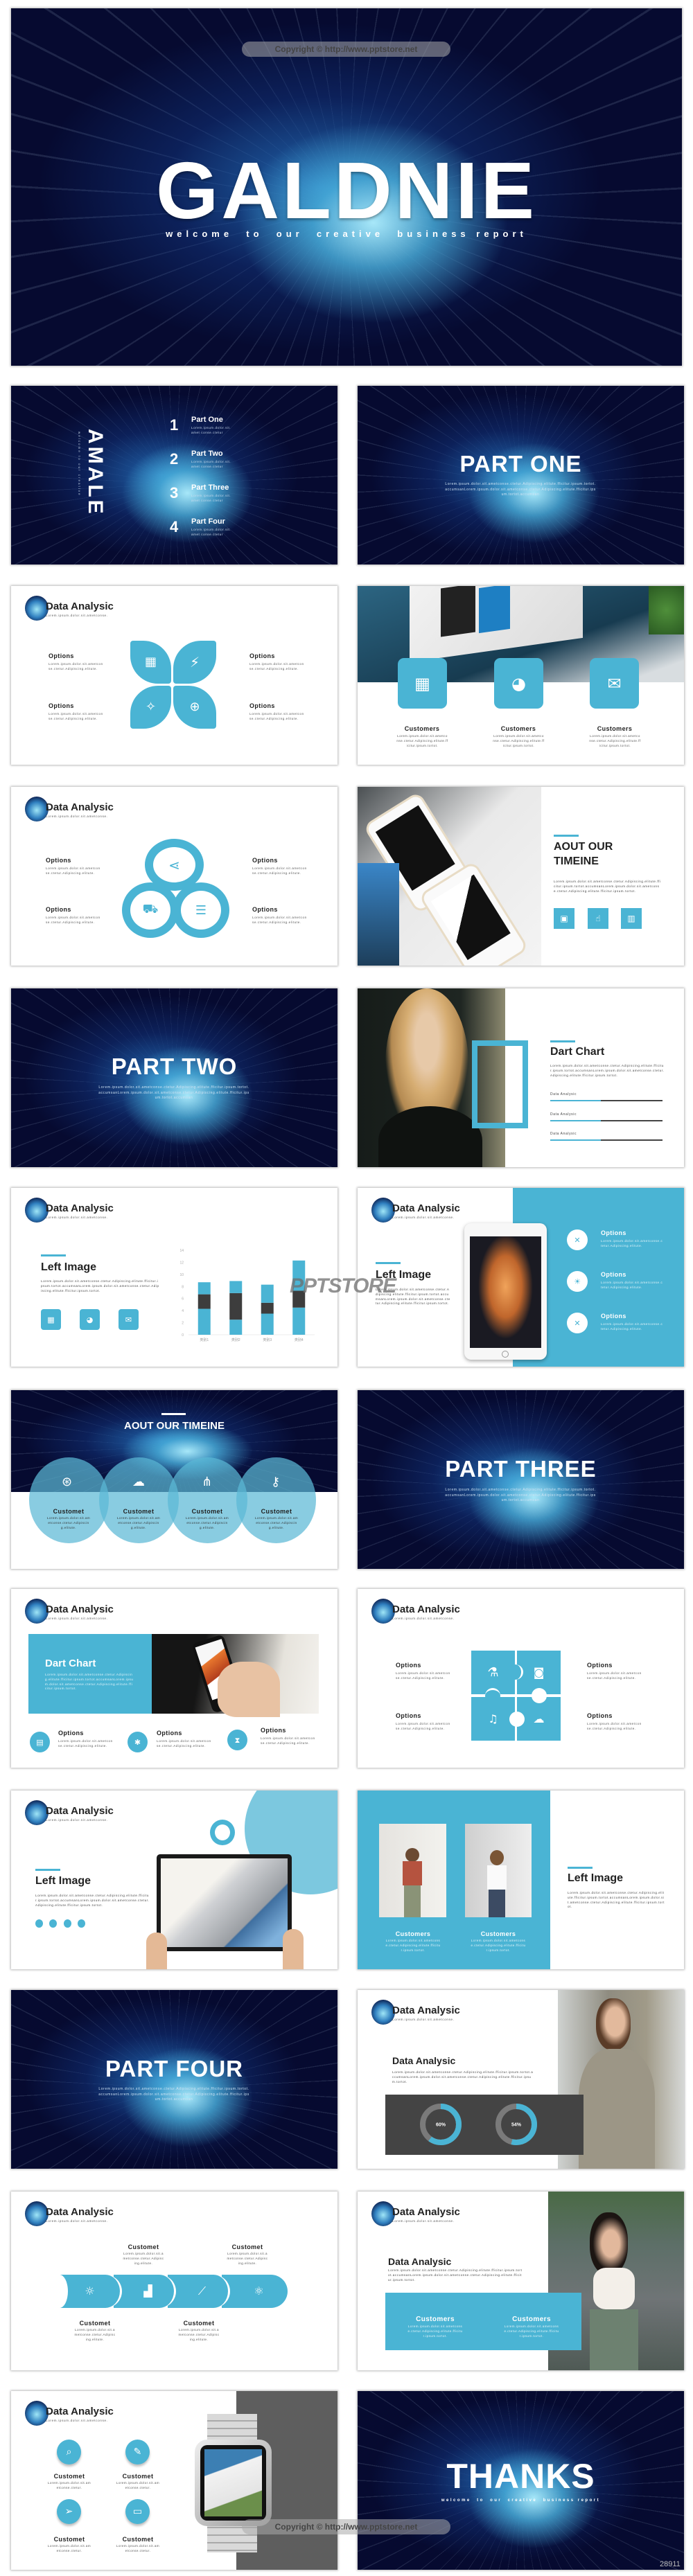 The height and width of the screenshot is (2576, 693). What do you see at coordinates (631, 918) in the screenshot?
I see `trash-icon: ▥` at bounding box center [631, 918].